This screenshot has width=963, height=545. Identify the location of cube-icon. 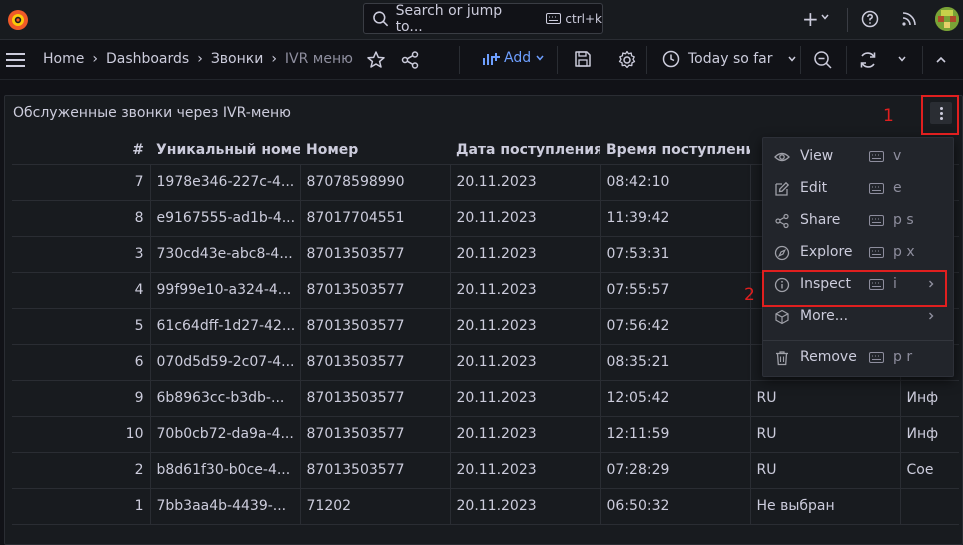
(782, 317).